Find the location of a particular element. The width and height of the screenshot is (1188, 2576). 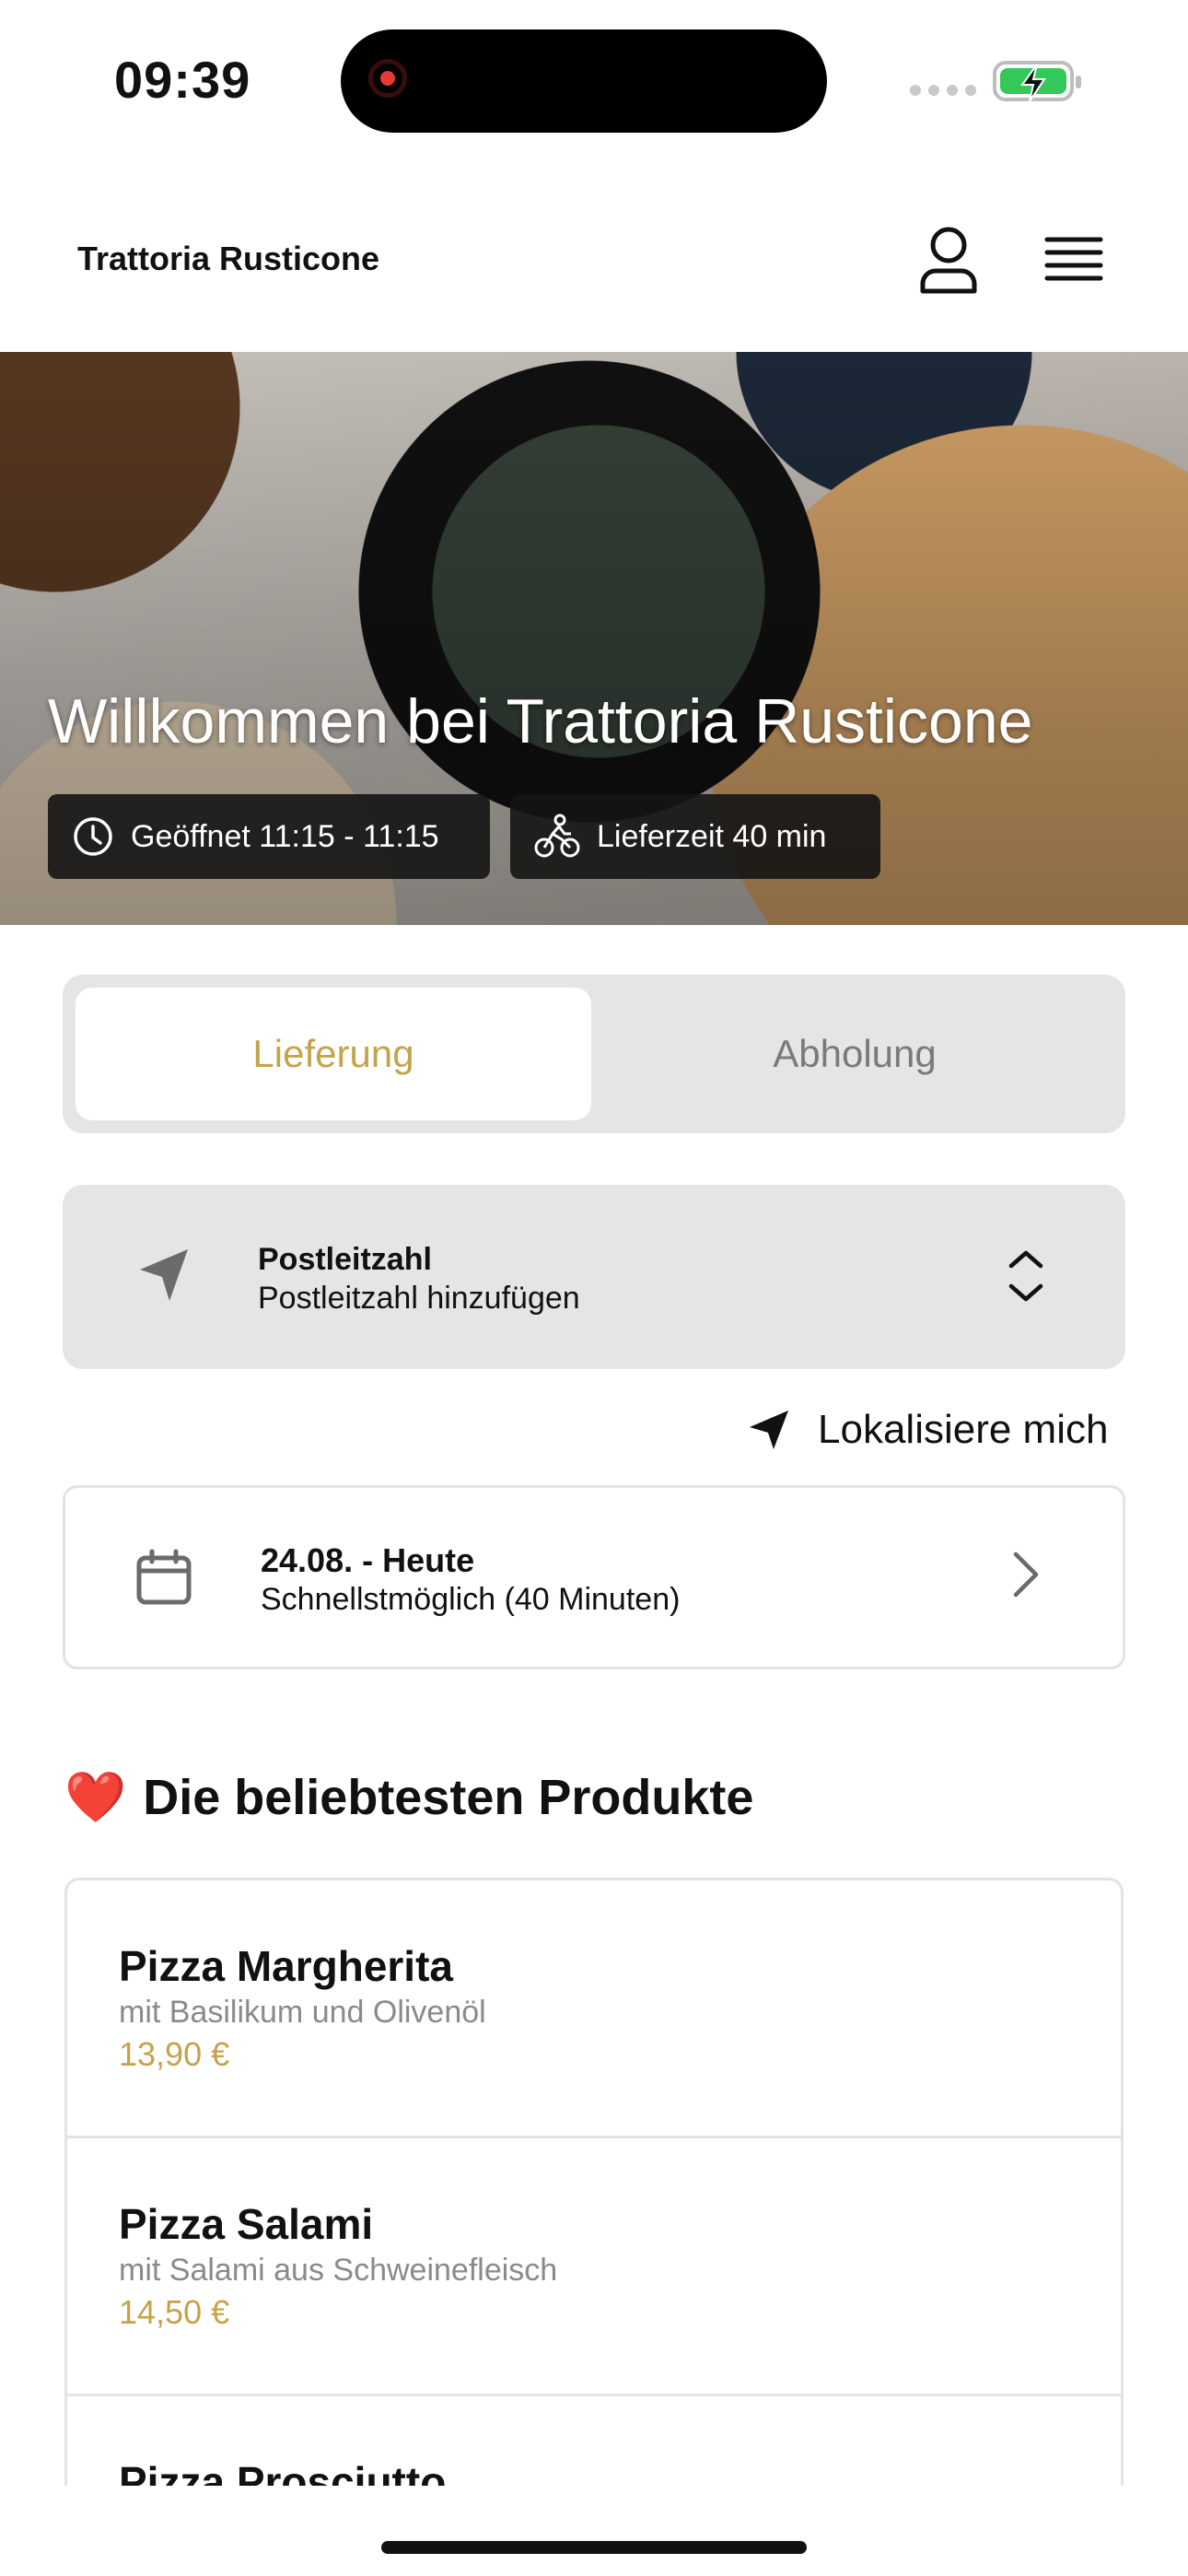

product-description: mit Basilikum und Olivenöl is located at coordinates (302, 2012).